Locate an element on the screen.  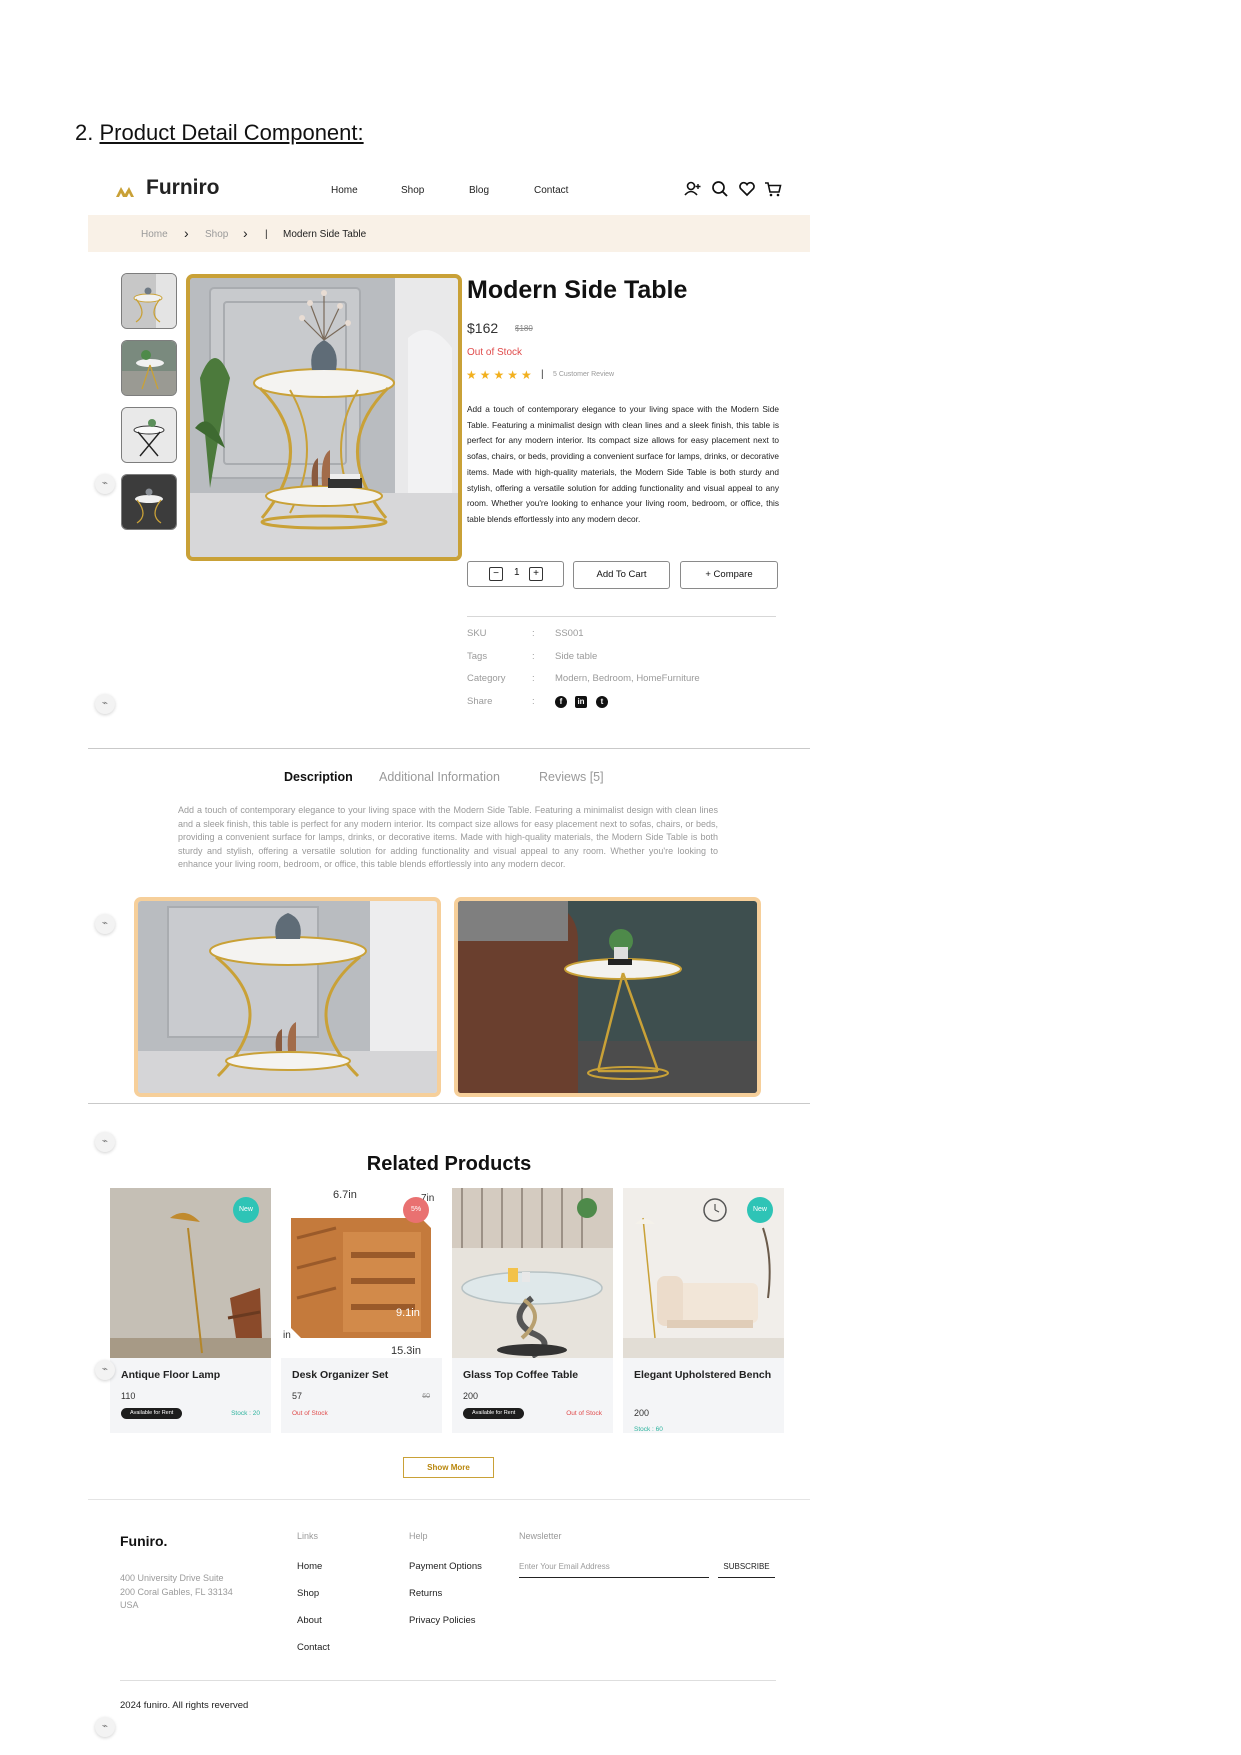
account-icon is located at coordinates (693, 189).